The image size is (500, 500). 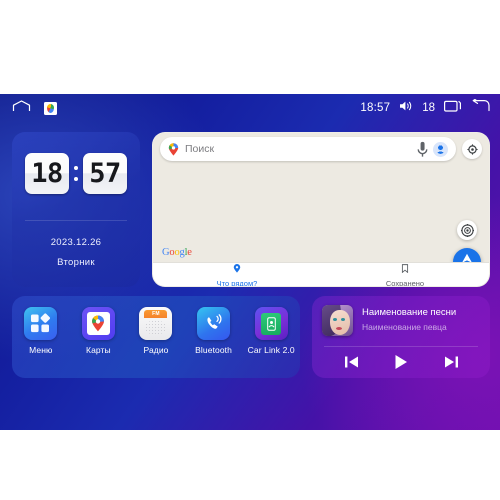 I want to click on previous-track-button, so click(x=351, y=362).